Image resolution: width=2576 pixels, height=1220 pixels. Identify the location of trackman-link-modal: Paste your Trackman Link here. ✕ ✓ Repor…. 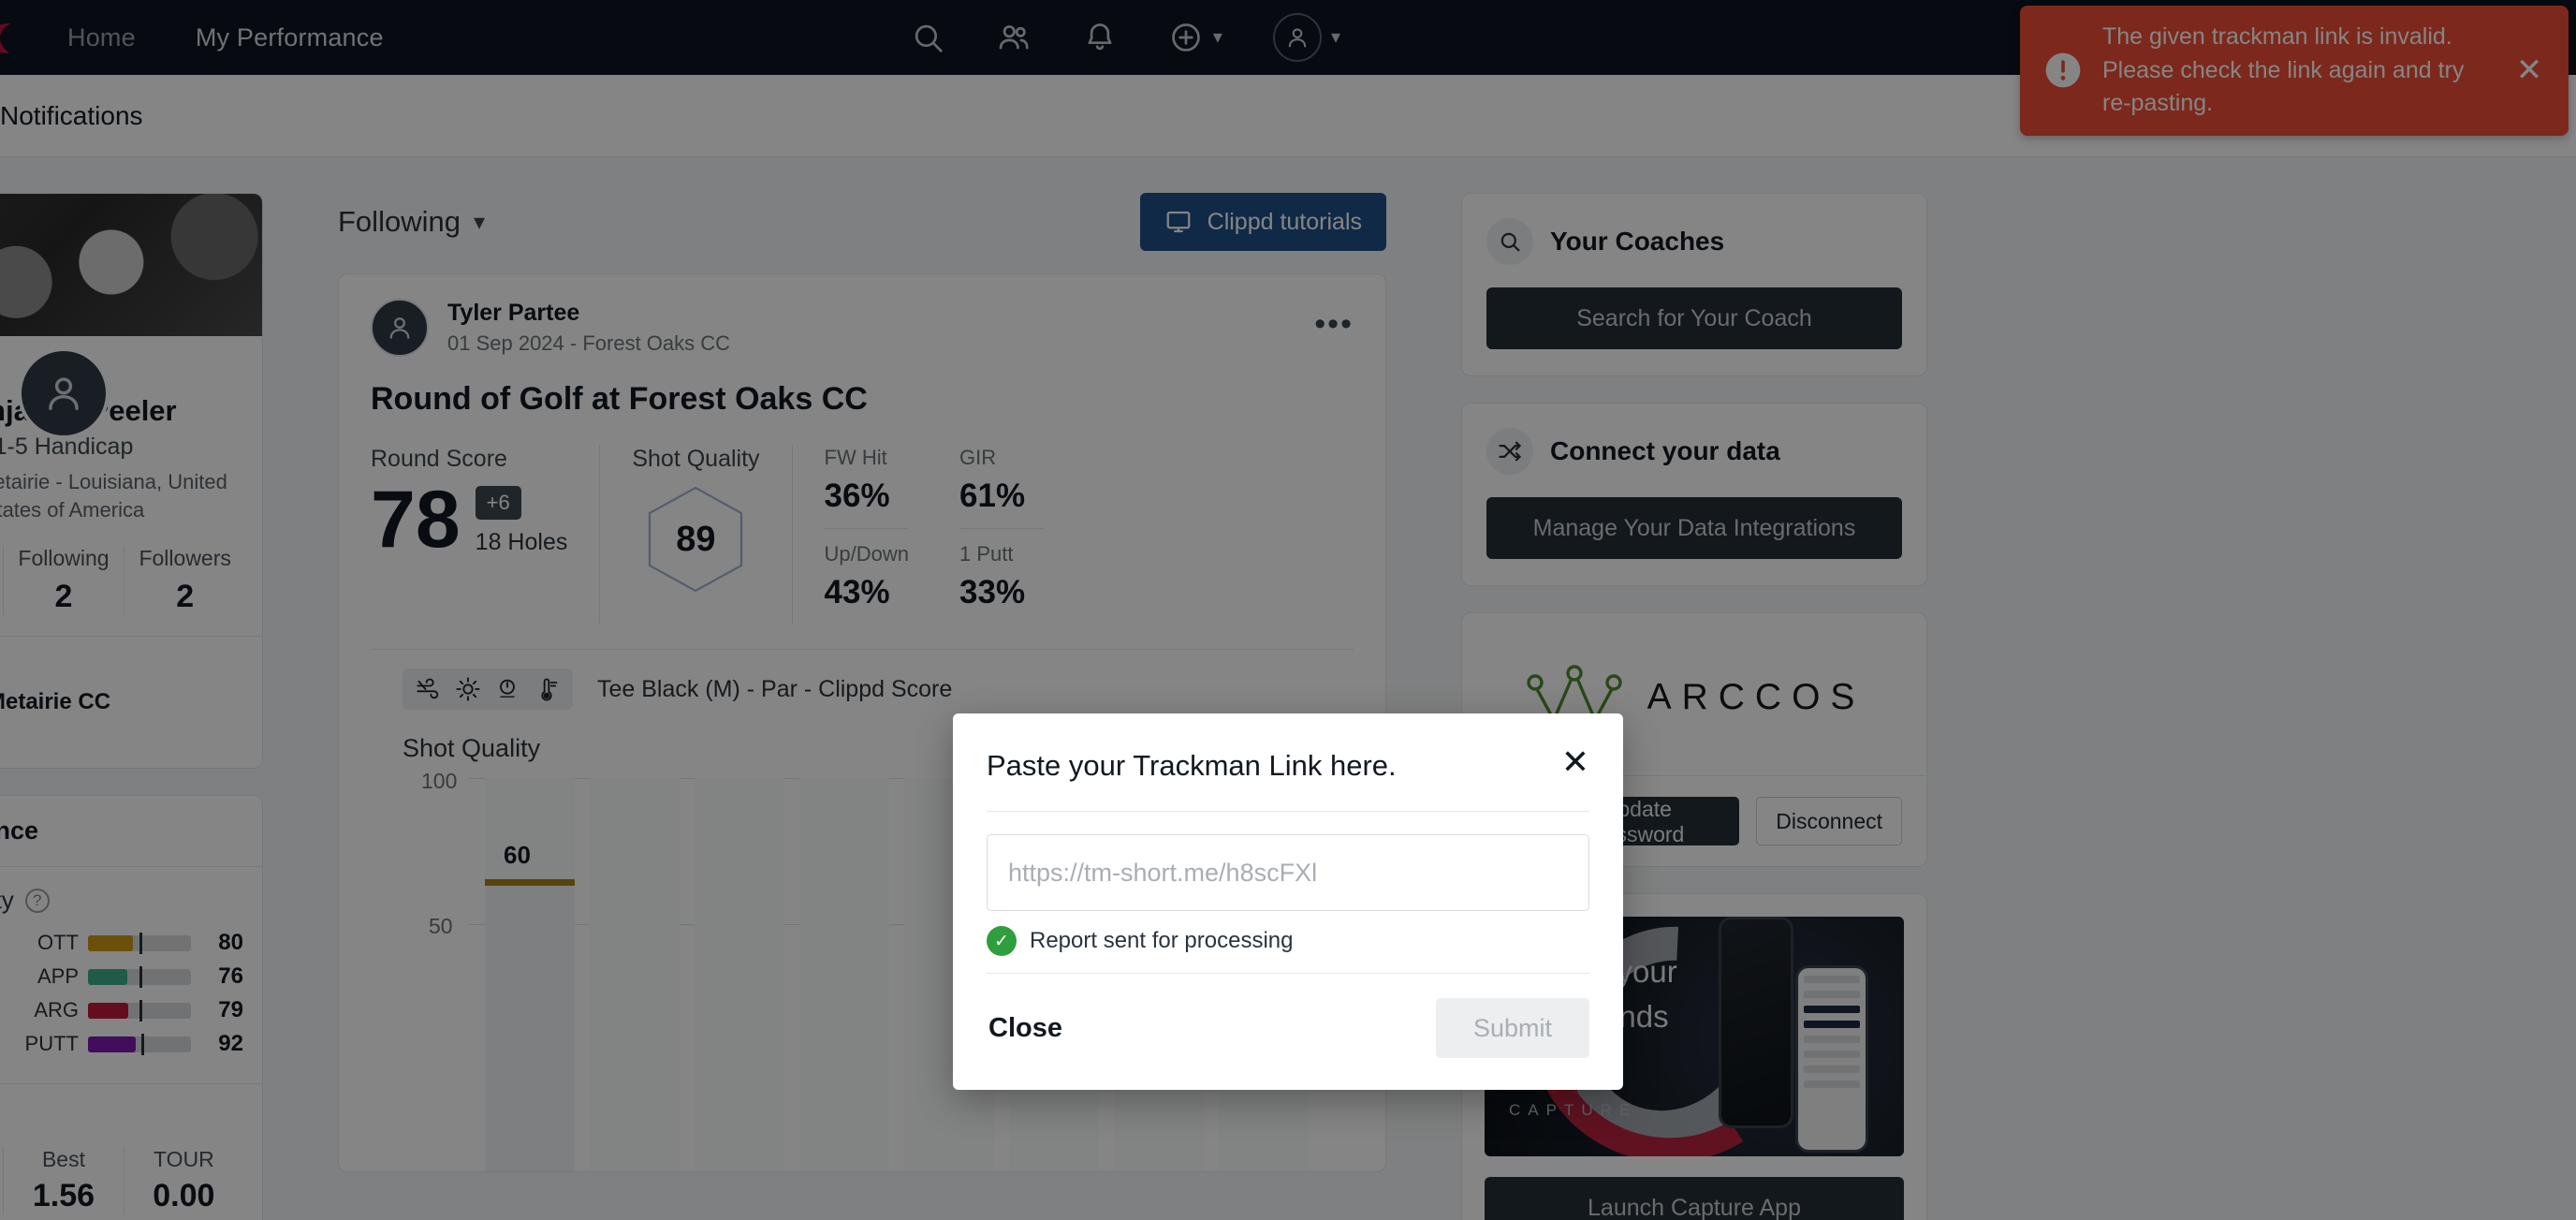
(1288, 901).